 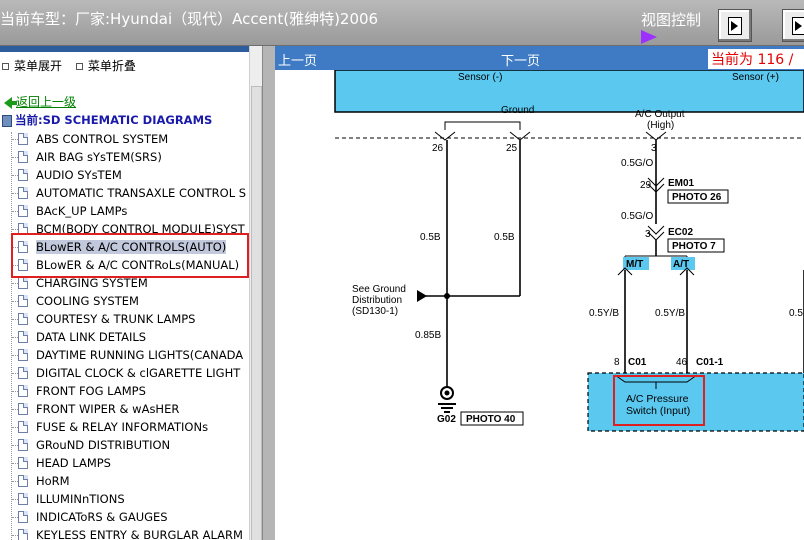 I want to click on photo-40-label: PHOTO 40, so click(x=491, y=419).